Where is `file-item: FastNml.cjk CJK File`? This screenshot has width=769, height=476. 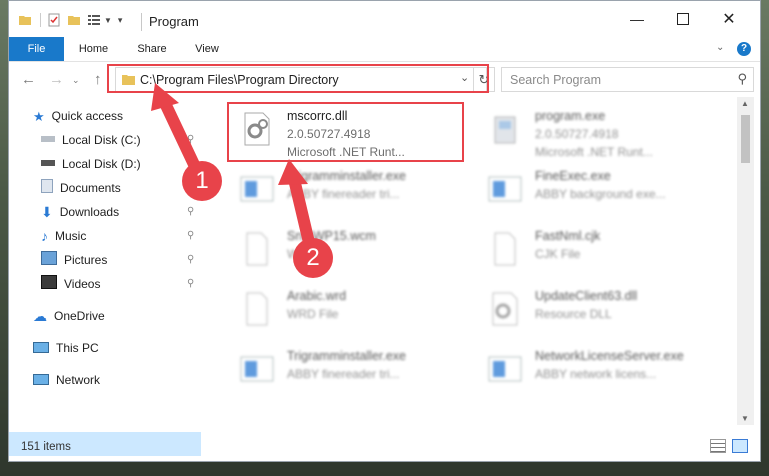 file-item: FastNml.cjk CJK File is located at coordinates (597, 250).